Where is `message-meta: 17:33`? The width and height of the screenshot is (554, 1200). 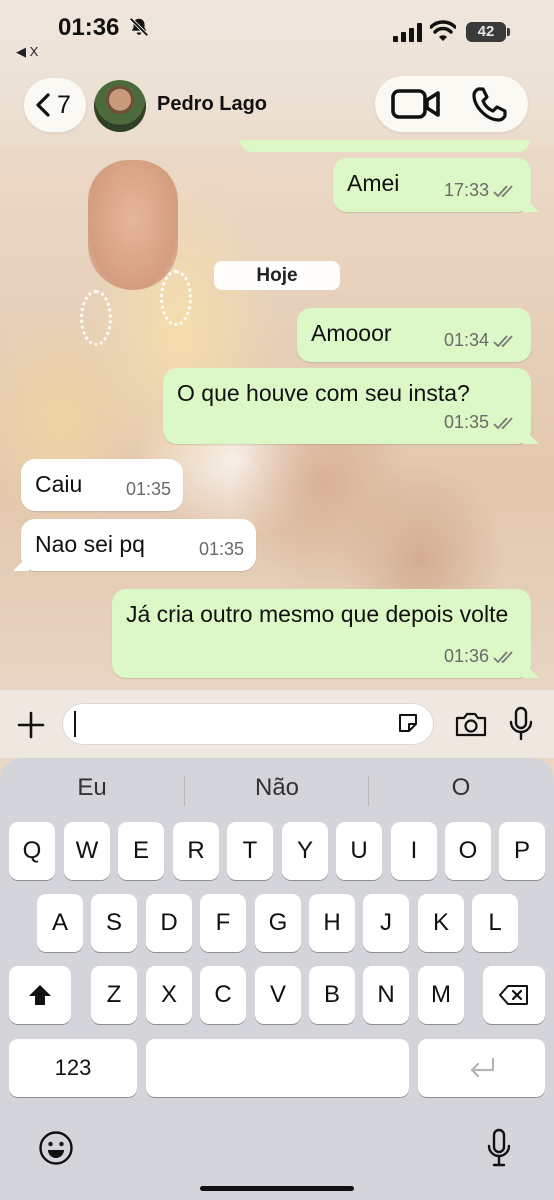 message-meta: 17:33 is located at coordinates (481, 190).